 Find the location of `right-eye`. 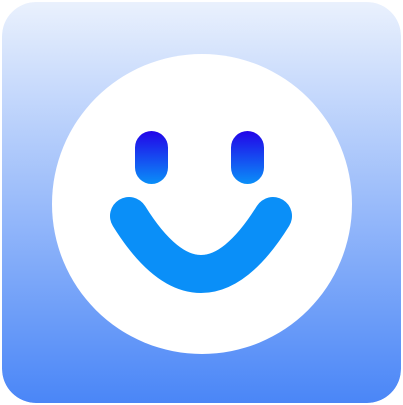

right-eye is located at coordinates (247, 157).